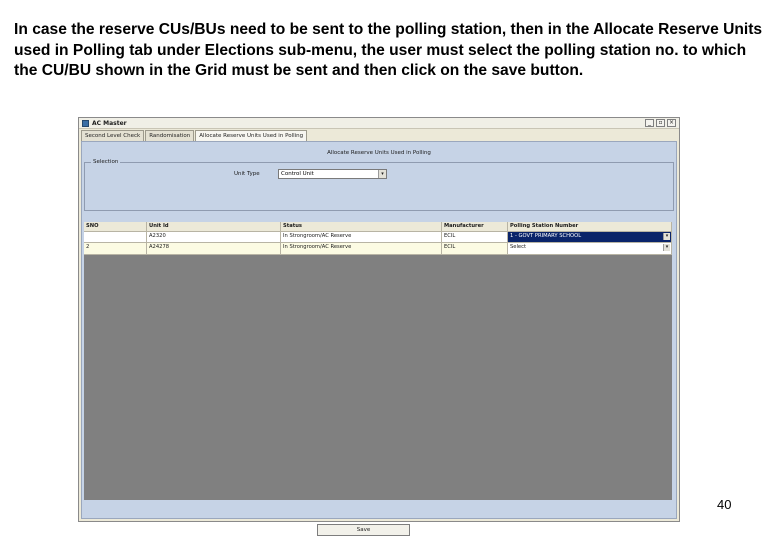 The image size is (780, 540). What do you see at coordinates (379, 185) in the screenshot?
I see `selection-group: Selection Unit Type Control Unit ▾` at bounding box center [379, 185].